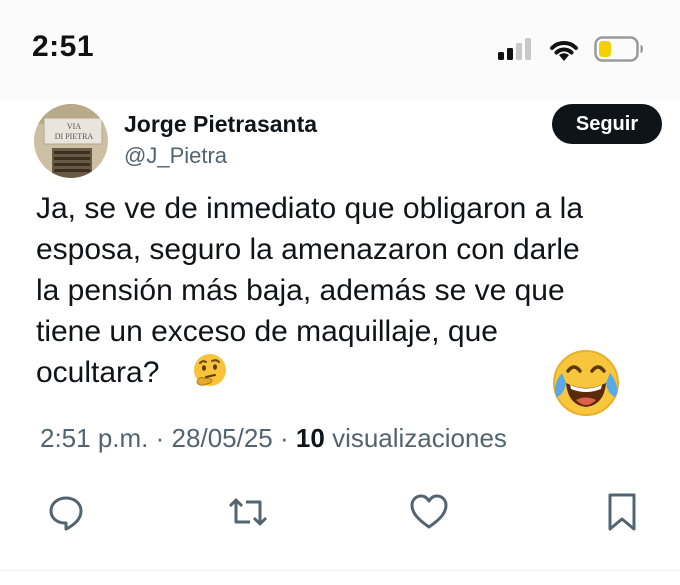  What do you see at coordinates (514, 49) in the screenshot?
I see `signal-icon` at bounding box center [514, 49].